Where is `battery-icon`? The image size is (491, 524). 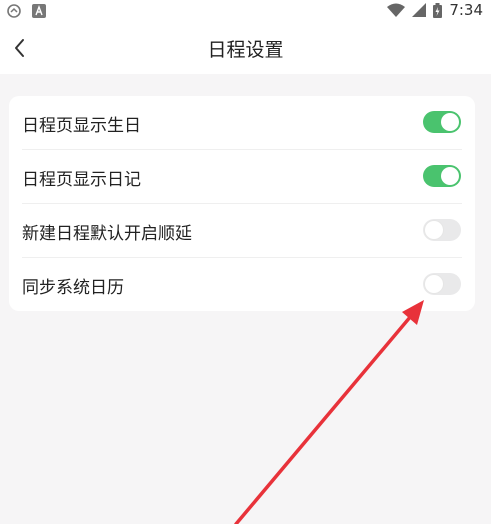
battery-icon is located at coordinates (438, 10).